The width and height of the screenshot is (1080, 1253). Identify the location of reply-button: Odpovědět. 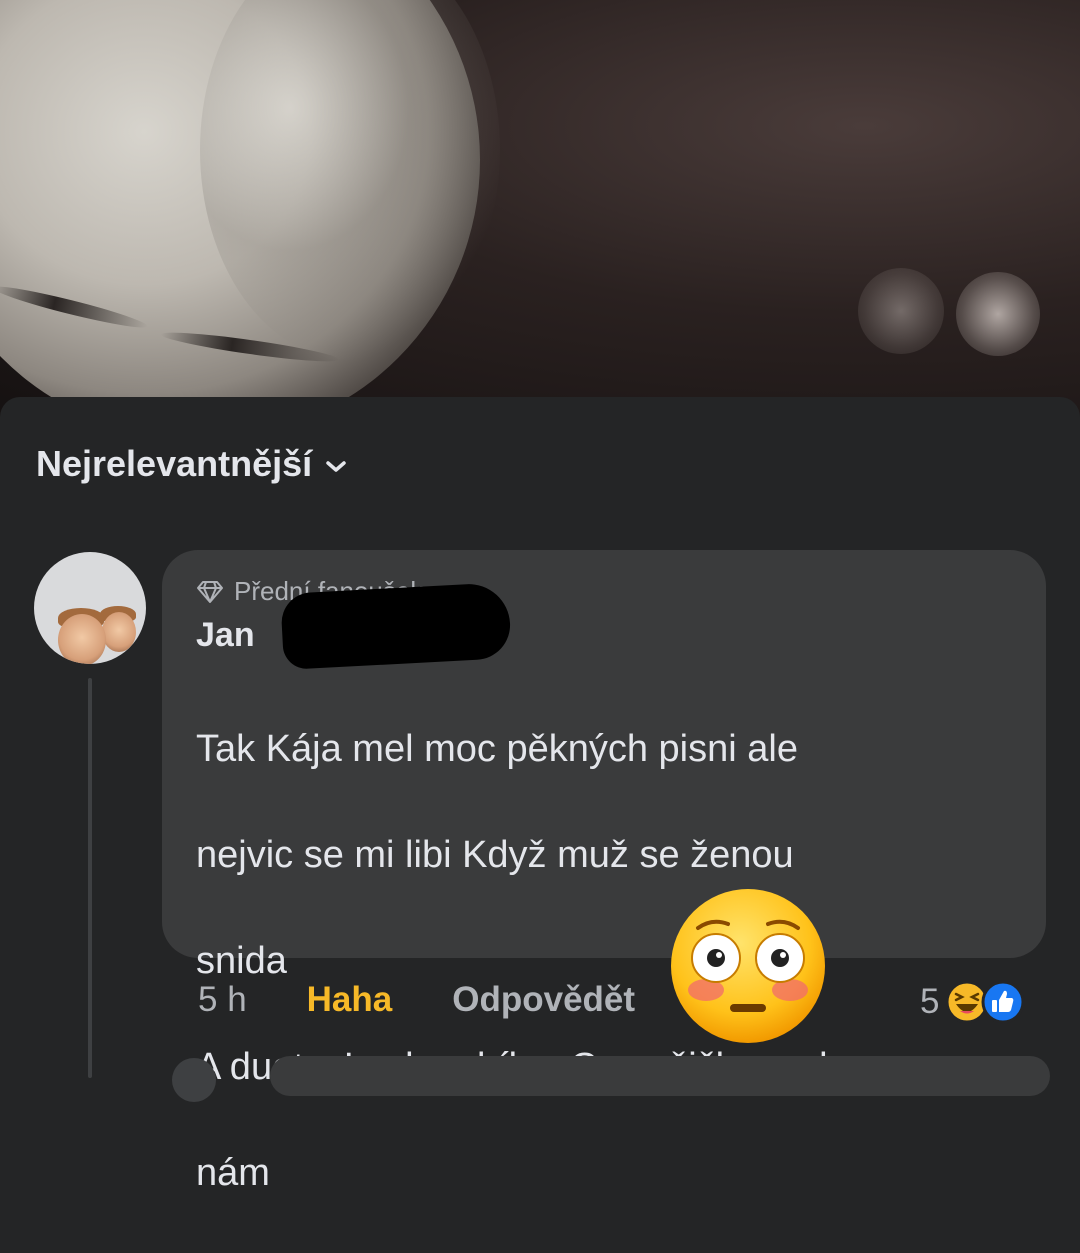
(543, 1000).